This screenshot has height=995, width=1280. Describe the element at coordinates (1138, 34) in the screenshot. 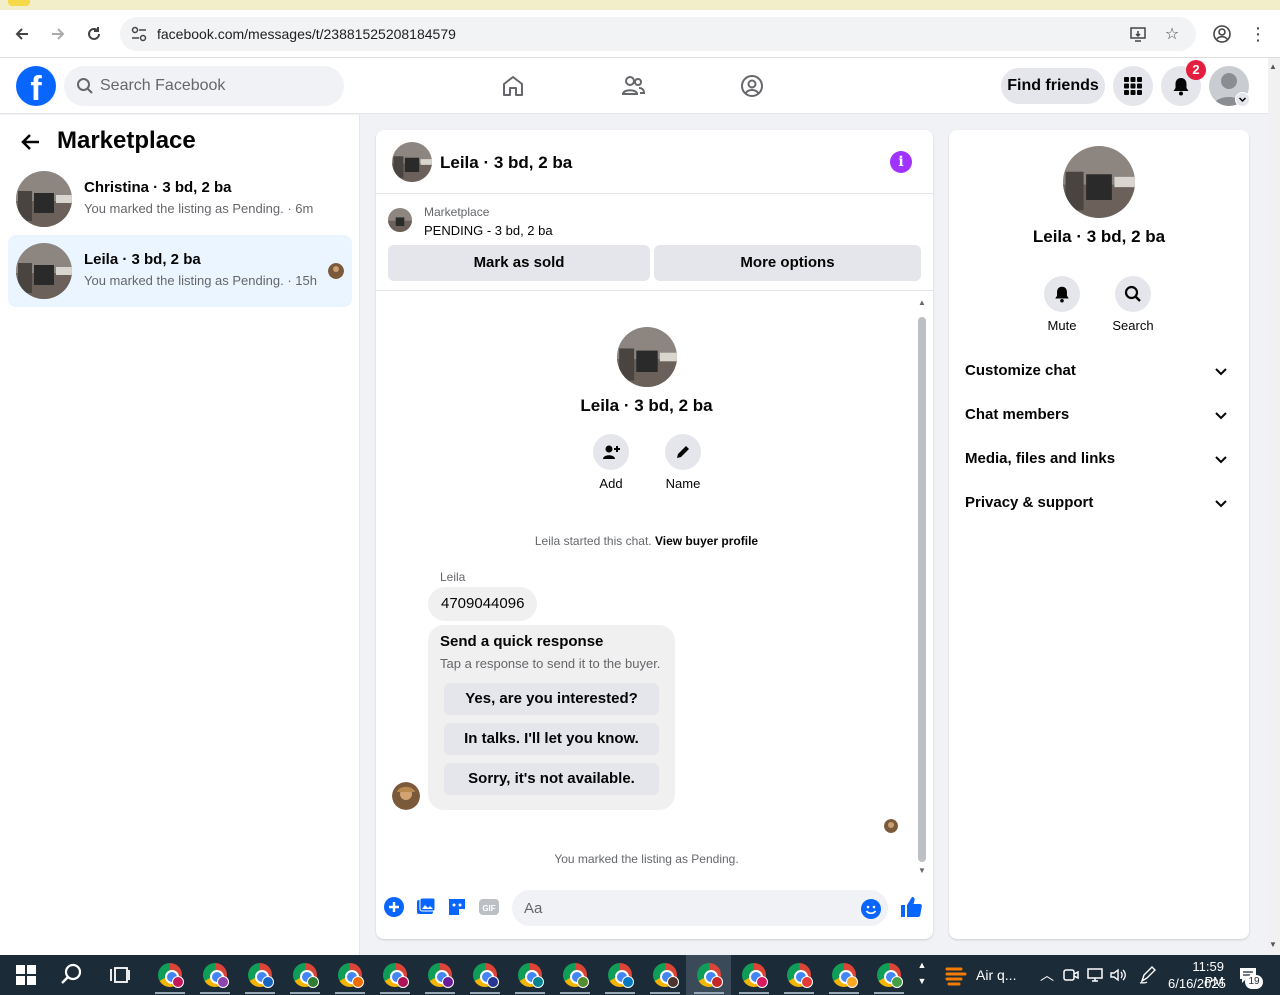

I see `install-app-icon` at that location.